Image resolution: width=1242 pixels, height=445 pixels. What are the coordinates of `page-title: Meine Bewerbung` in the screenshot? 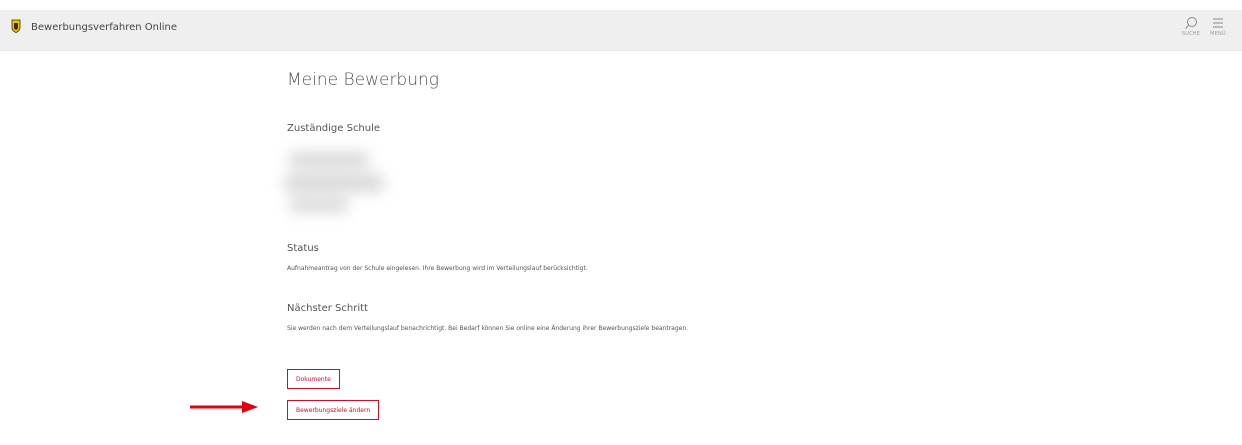 It's located at (363, 80).